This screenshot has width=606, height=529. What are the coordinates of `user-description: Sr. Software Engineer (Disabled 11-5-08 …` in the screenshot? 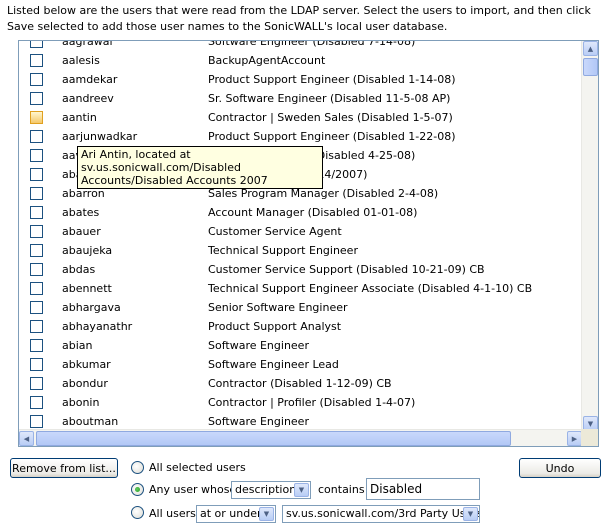 It's located at (329, 98).